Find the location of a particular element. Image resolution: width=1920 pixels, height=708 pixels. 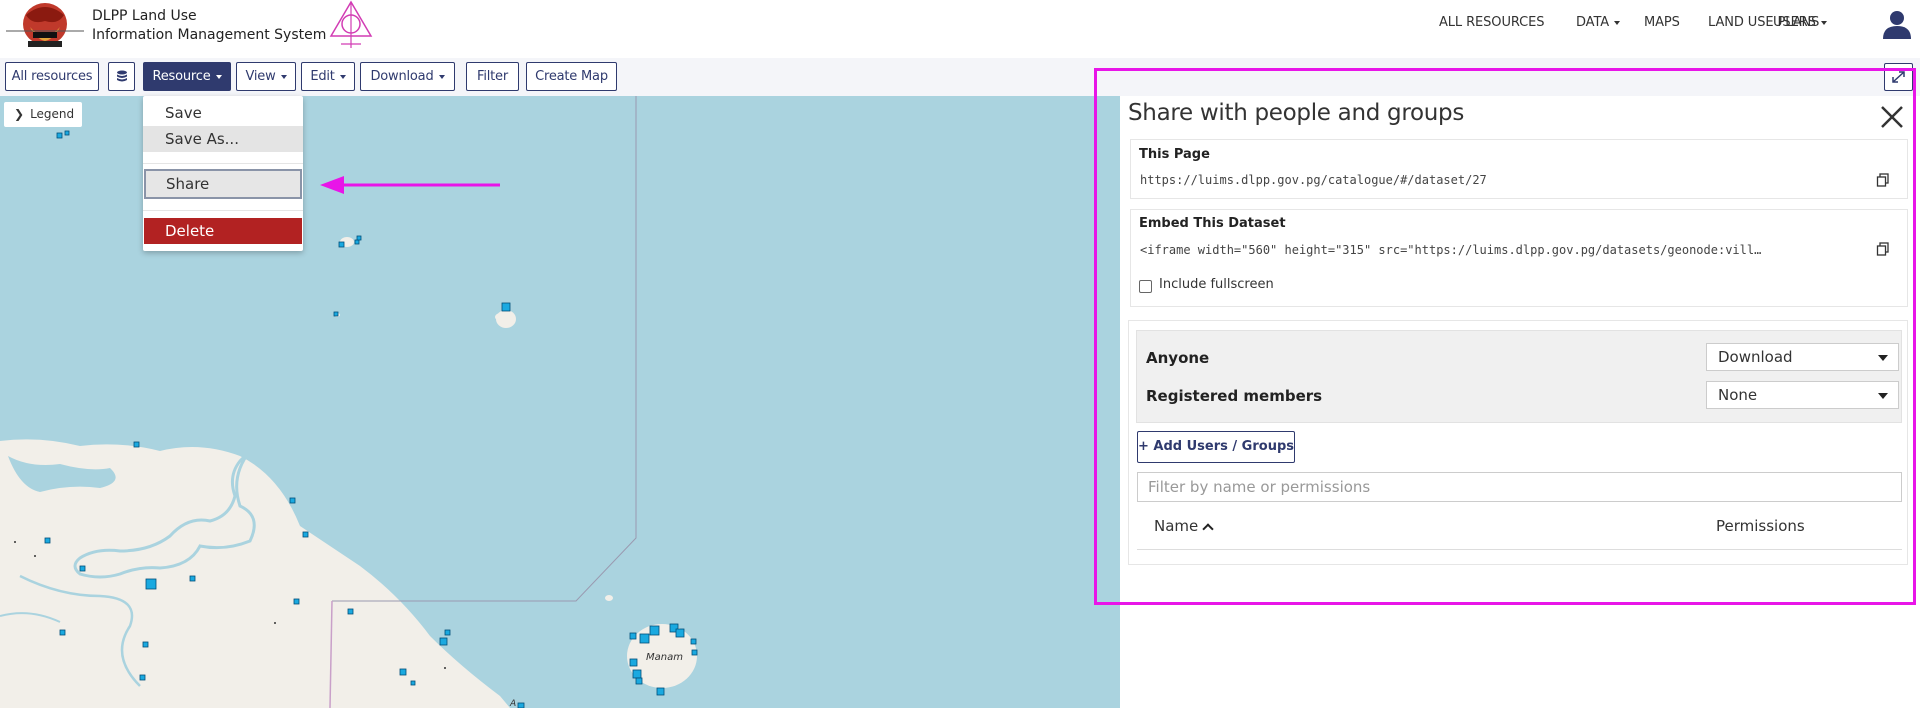

database-icon is located at coordinates (121, 75).